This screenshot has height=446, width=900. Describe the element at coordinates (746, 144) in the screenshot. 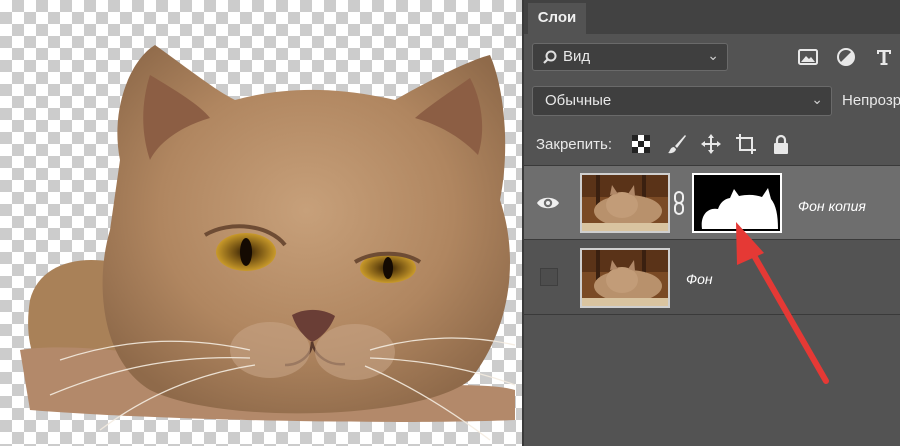

I see `lock-artboard-icon` at that location.